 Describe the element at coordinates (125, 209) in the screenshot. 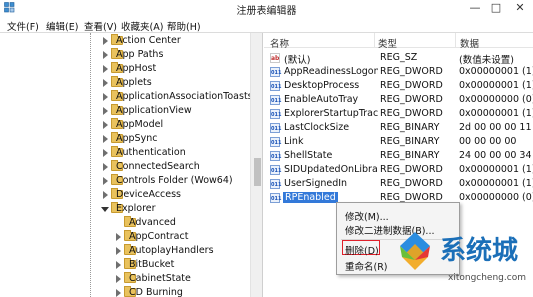

I see `tree-item-explorer: Explorer` at that location.